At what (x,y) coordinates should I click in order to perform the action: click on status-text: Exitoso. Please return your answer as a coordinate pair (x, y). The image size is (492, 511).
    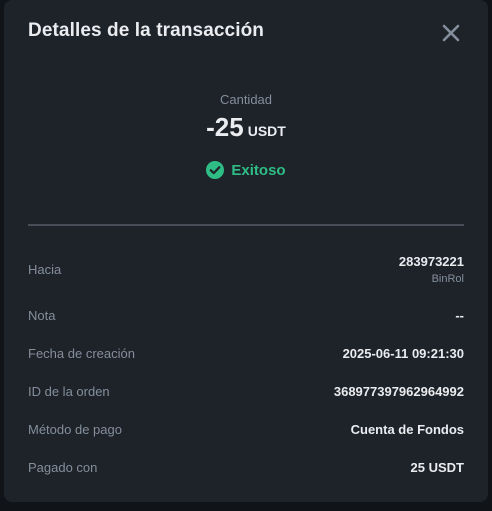
    Looking at the image, I should click on (258, 170).